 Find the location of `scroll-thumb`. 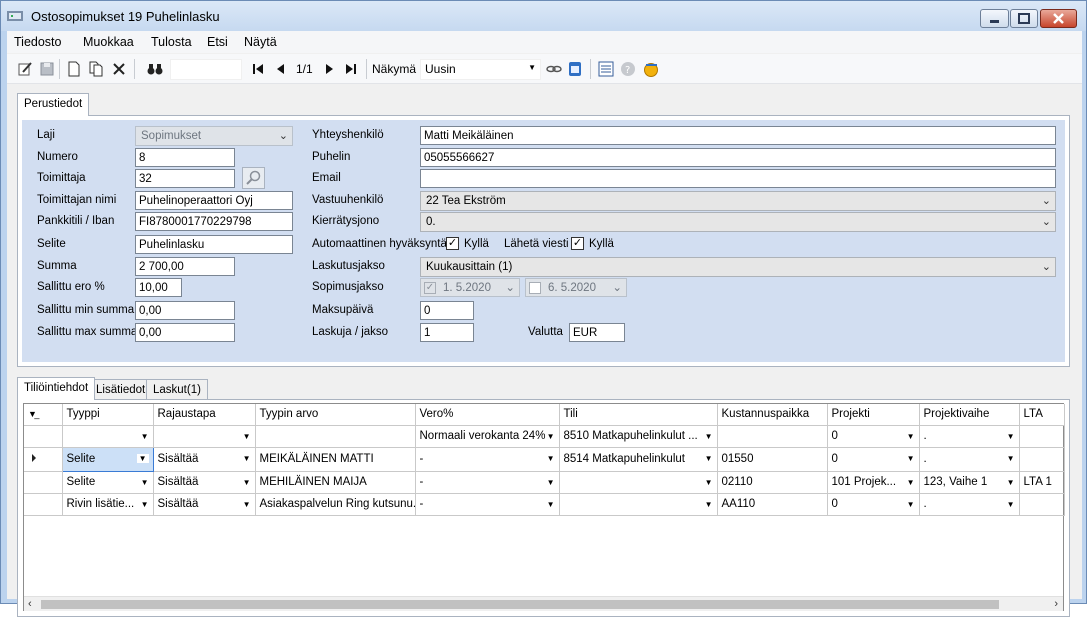

scroll-thumb is located at coordinates (520, 604).